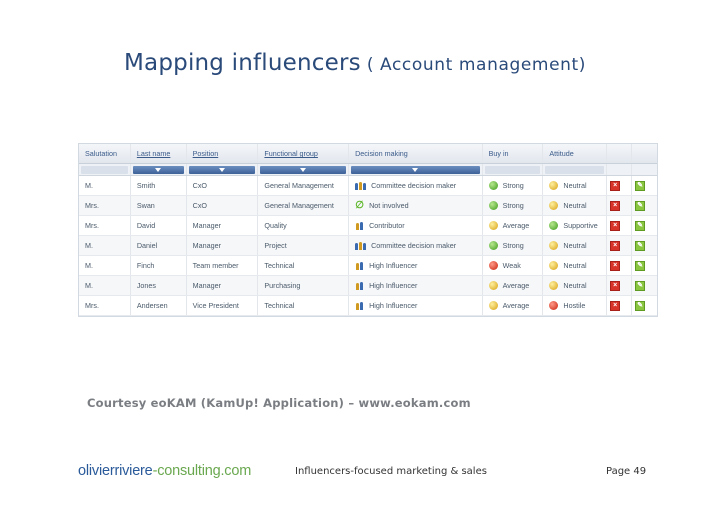 This screenshot has height=515, width=728. I want to click on attitude-text: Supportive, so click(580, 225).